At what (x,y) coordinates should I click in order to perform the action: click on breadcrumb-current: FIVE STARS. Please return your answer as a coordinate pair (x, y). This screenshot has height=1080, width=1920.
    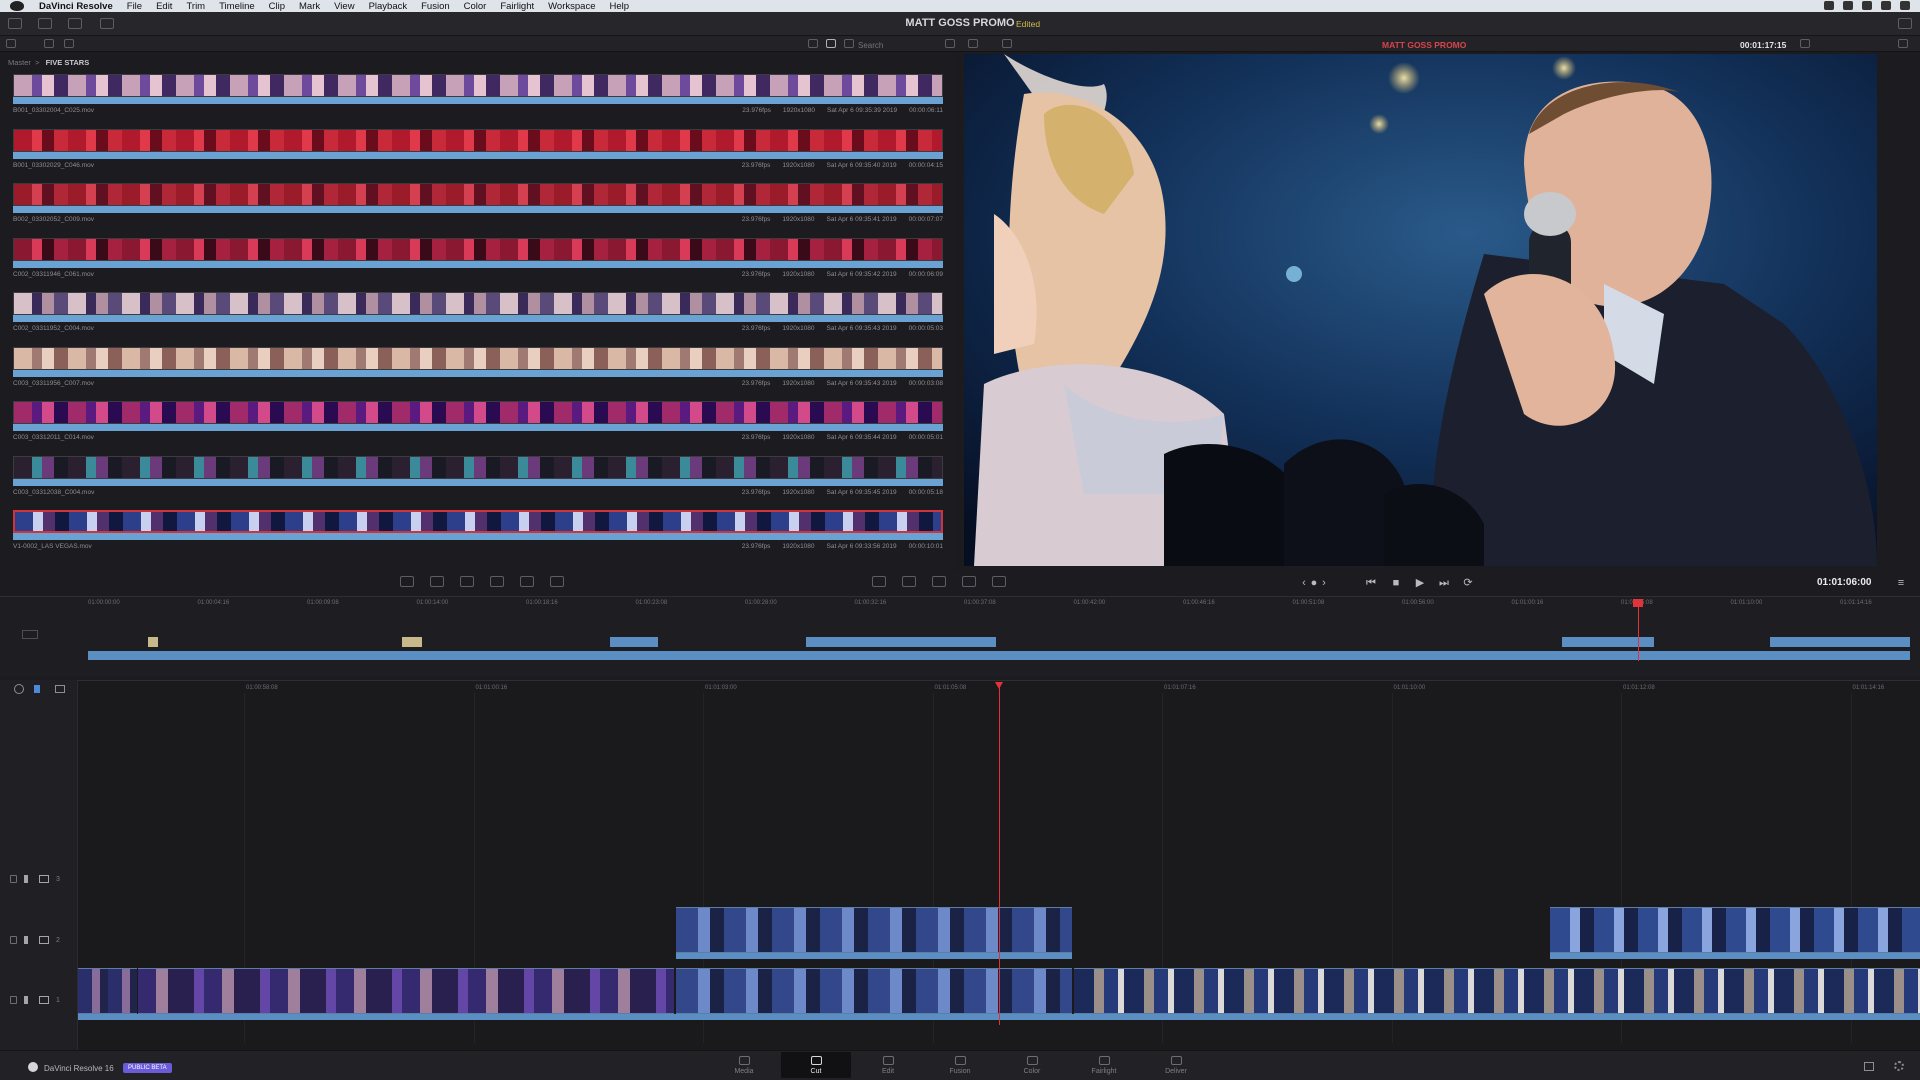
    Looking at the image, I should click on (68, 62).